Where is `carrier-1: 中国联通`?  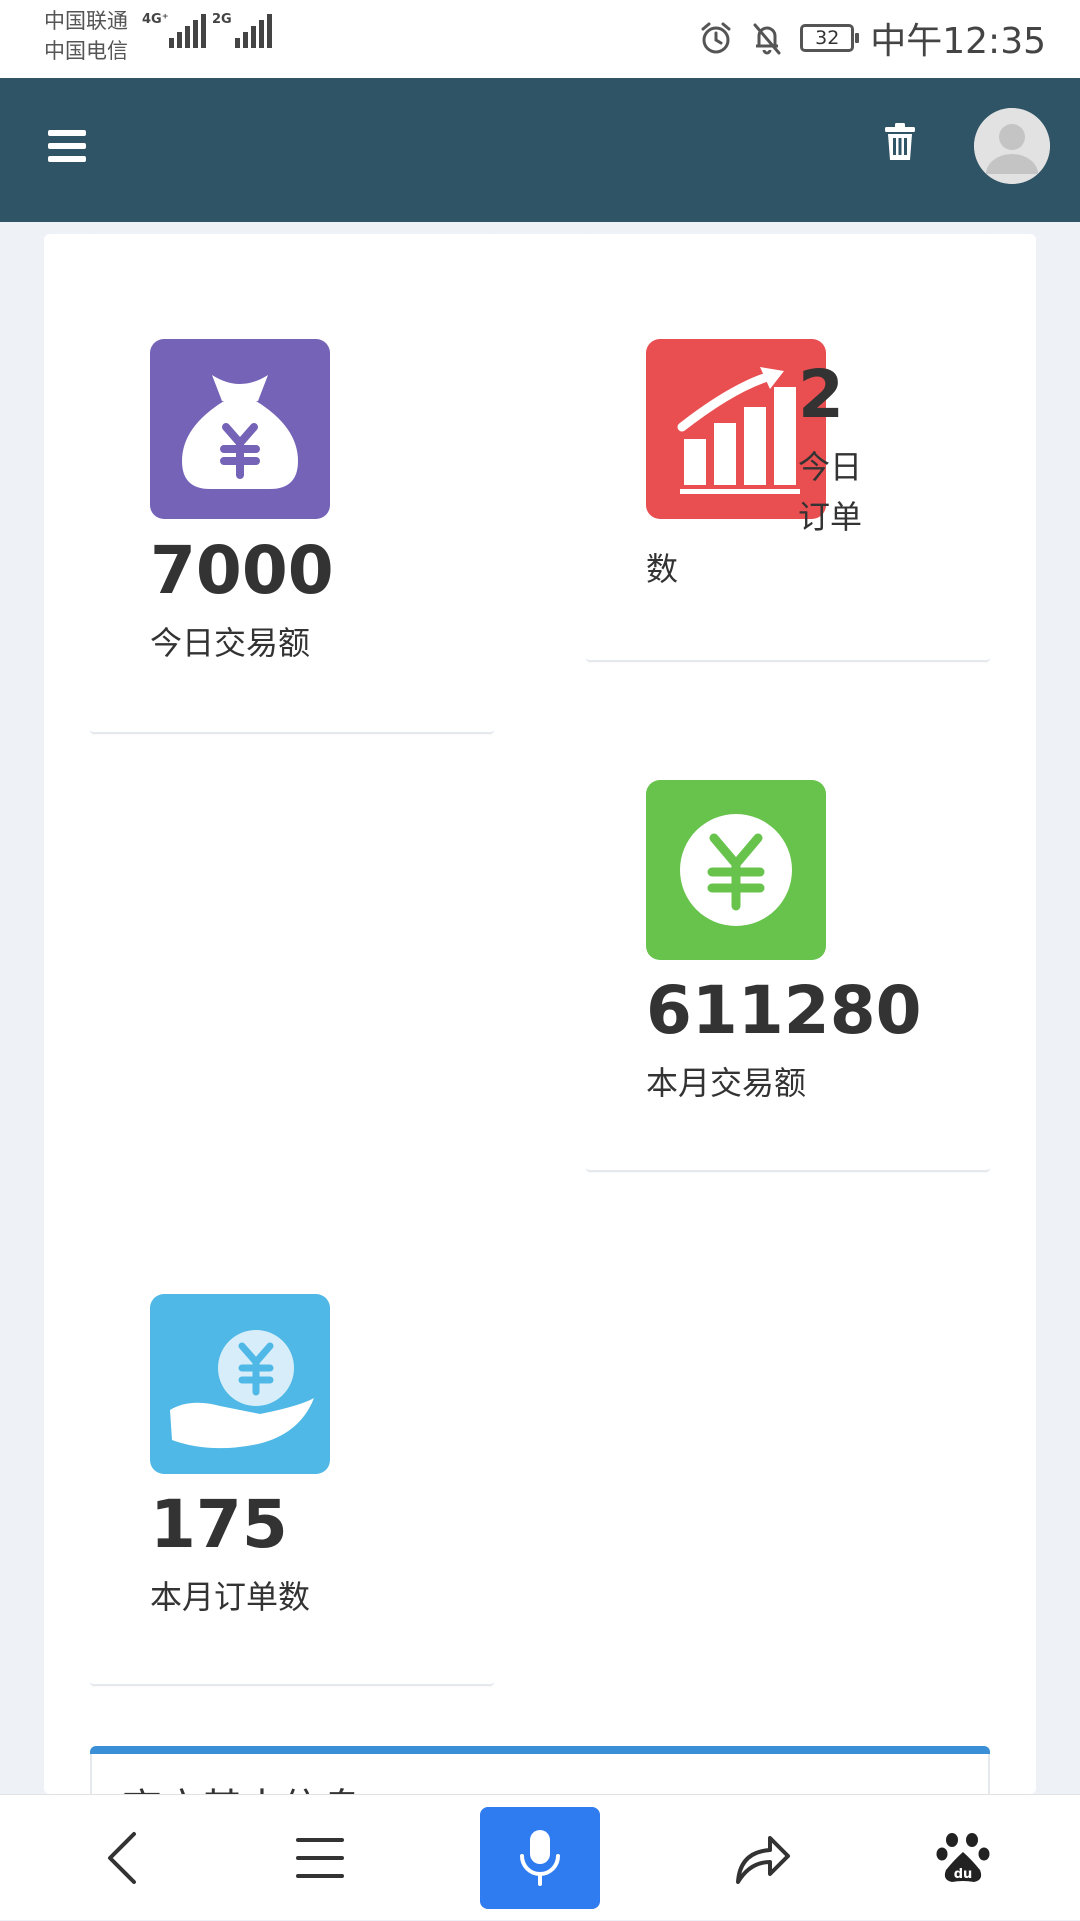 carrier-1: 中国联通 is located at coordinates (86, 21).